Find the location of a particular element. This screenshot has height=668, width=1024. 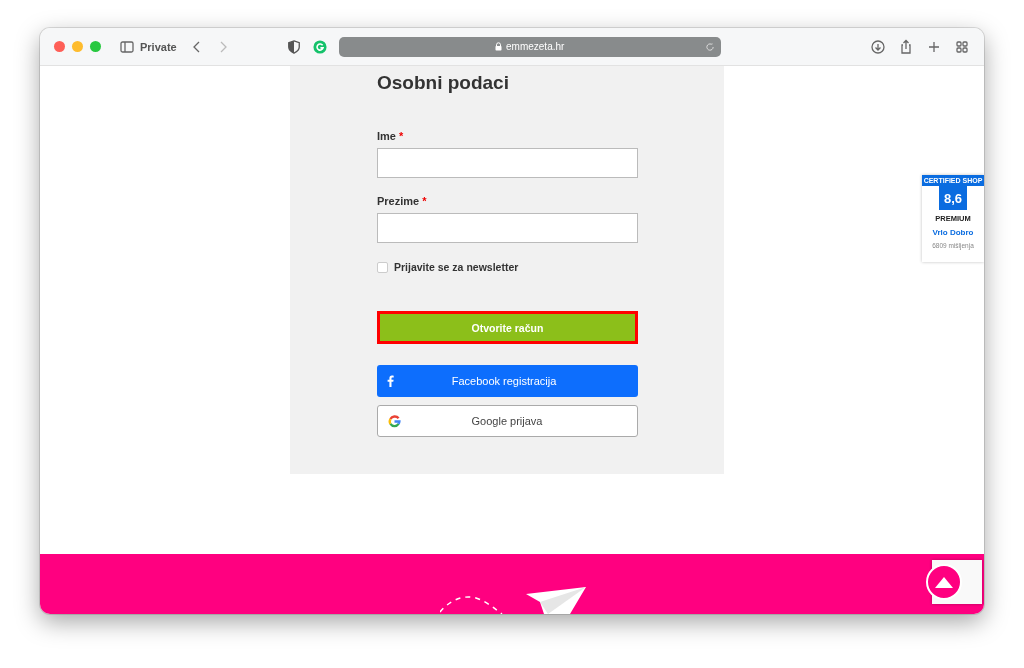

newsletter-checkbox is located at coordinates (382, 267).